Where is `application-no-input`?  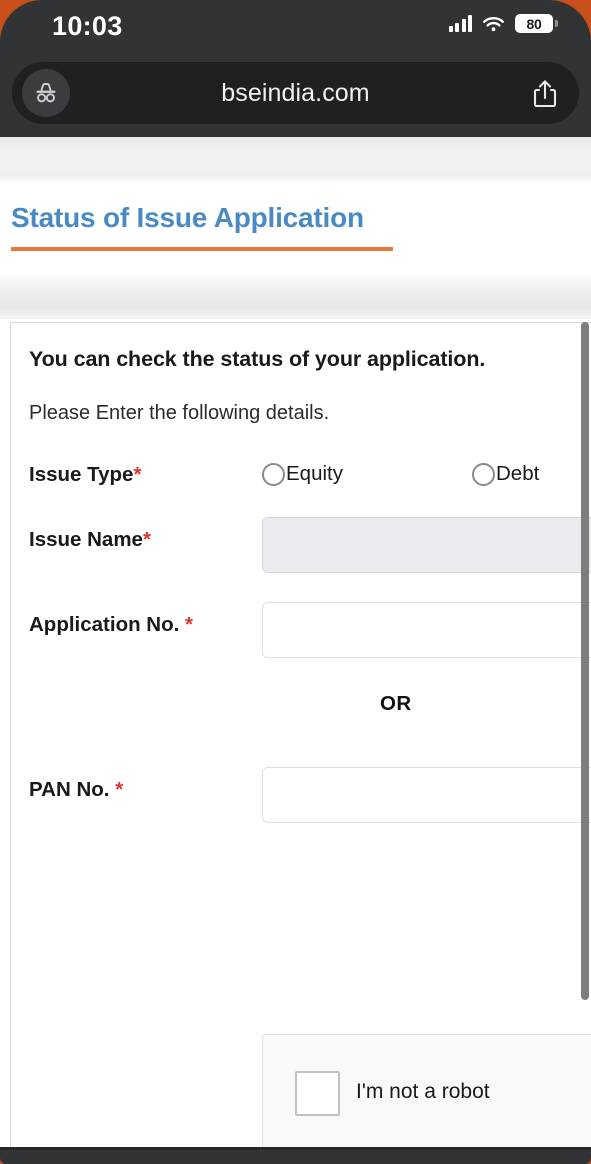
application-no-input is located at coordinates (426, 630).